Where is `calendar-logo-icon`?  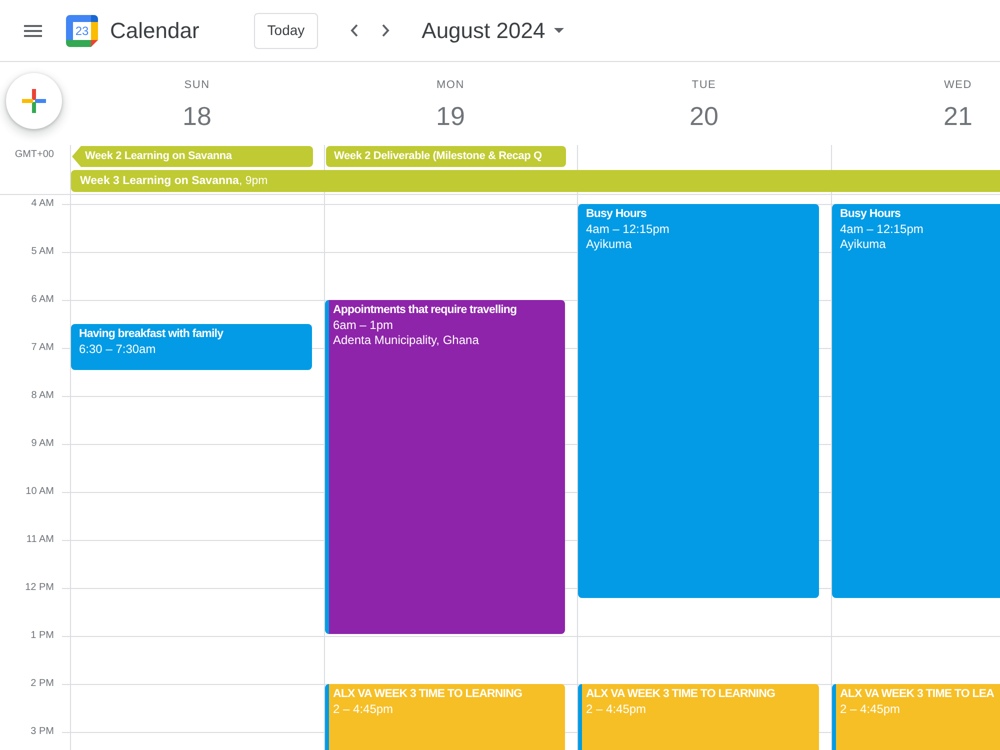
calendar-logo-icon is located at coordinates (82, 30).